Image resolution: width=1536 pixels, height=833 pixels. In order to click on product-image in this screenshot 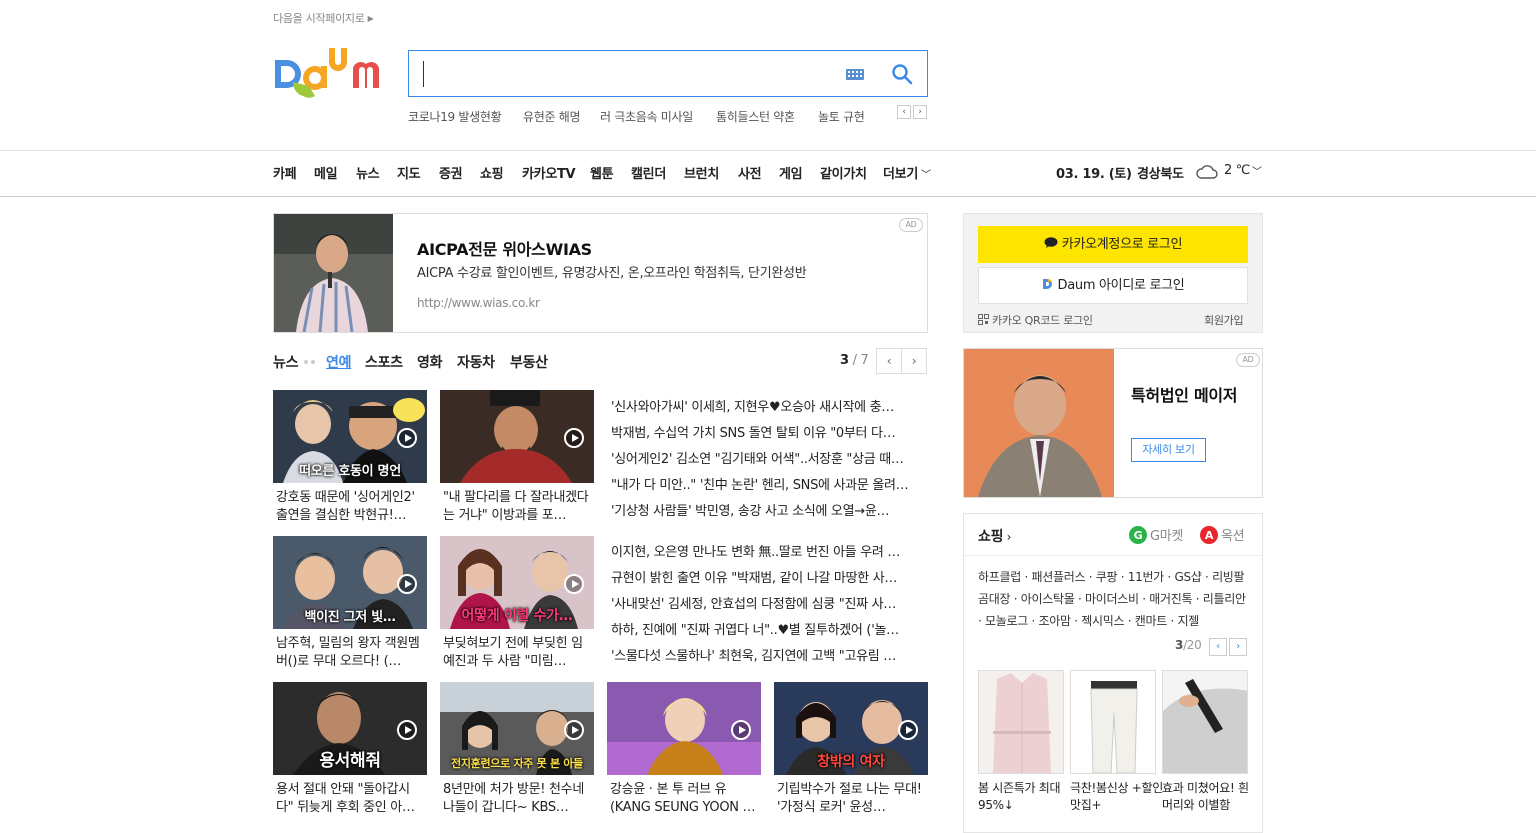, I will do `click(1021, 722)`.